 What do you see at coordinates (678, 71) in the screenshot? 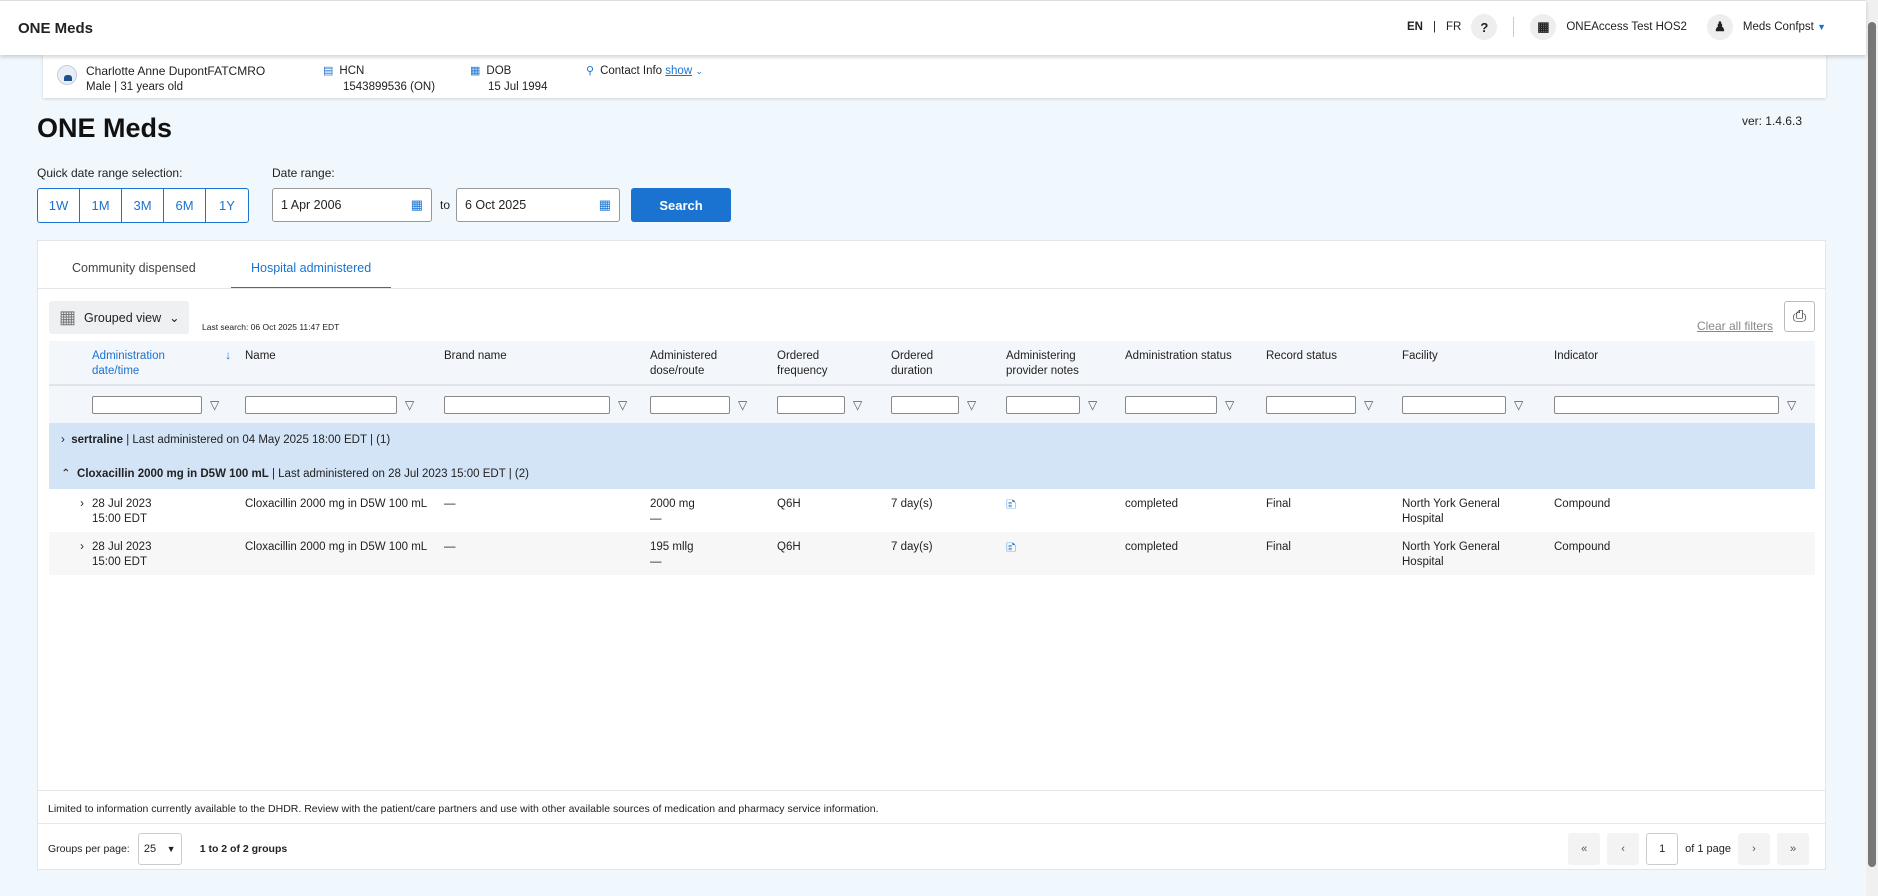
I see `contact-show-link: show` at bounding box center [678, 71].